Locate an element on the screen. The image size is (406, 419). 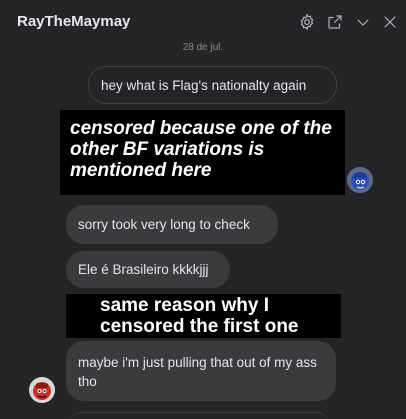
popout-icon is located at coordinates (335, 22).